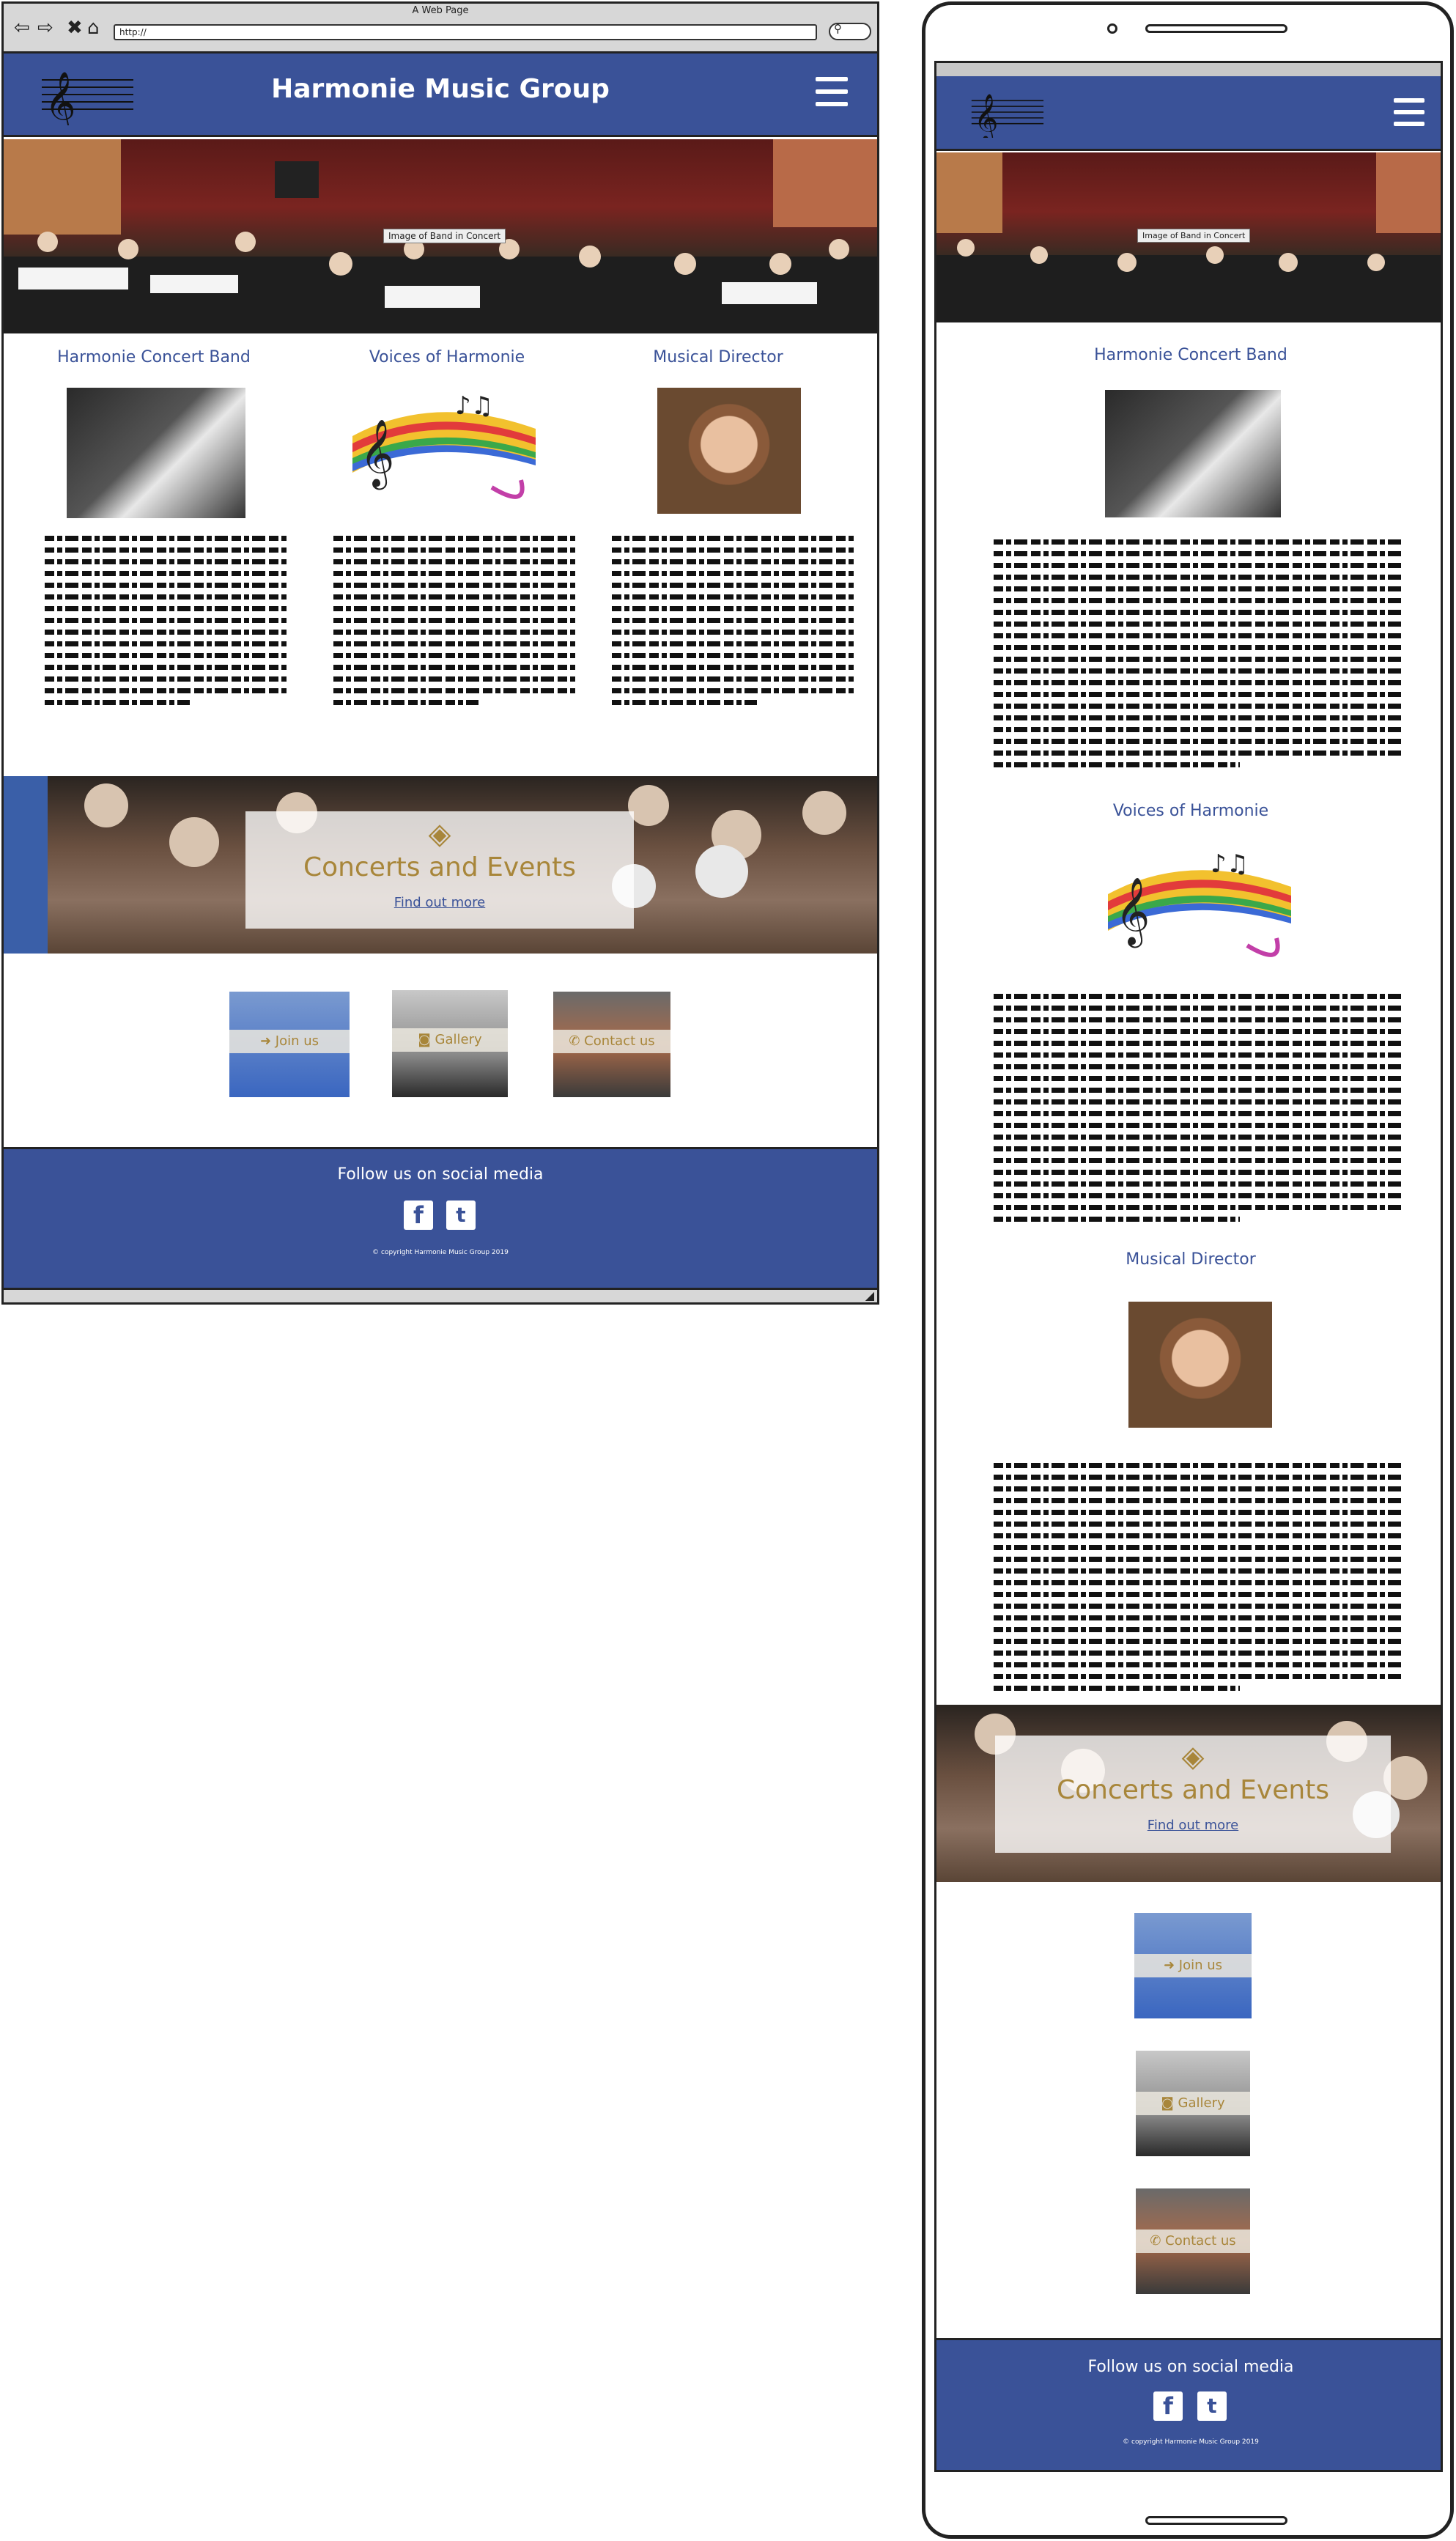 This screenshot has height=2541, width=1456. Describe the element at coordinates (1188, 811) in the screenshot. I see `mobile-title-voices: Voices of Harmonie` at that location.